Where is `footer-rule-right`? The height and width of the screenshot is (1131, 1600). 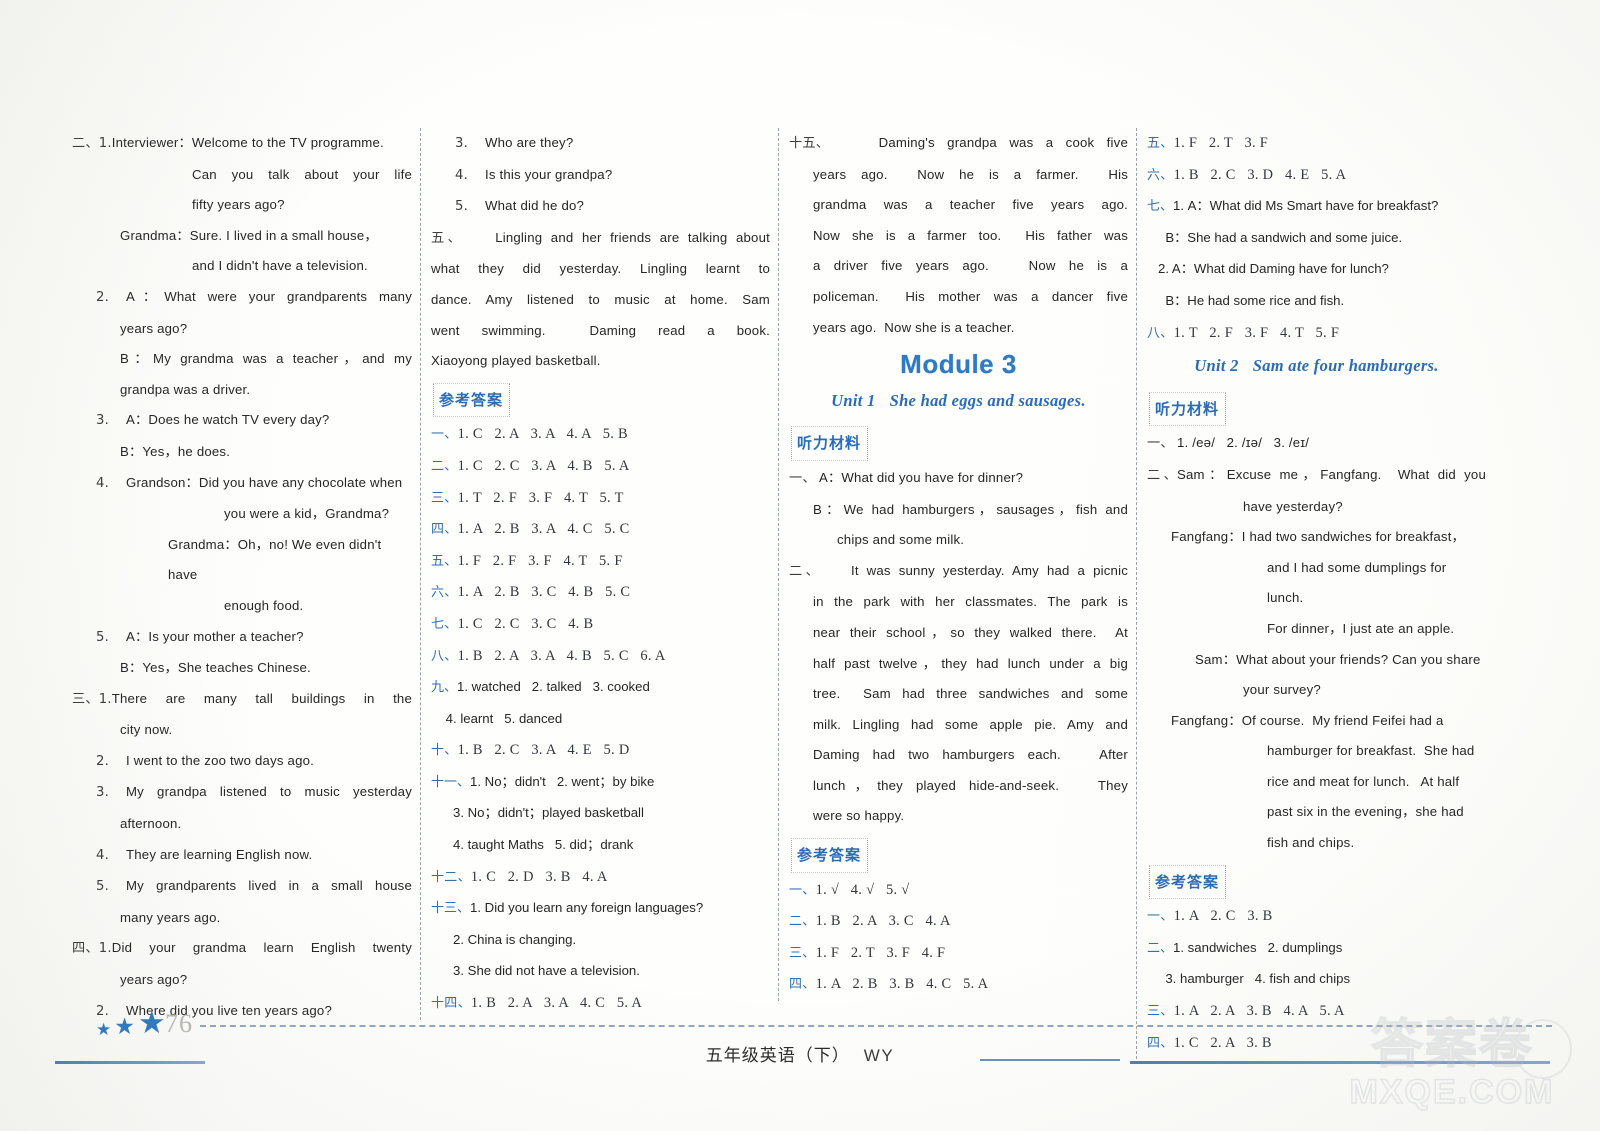 footer-rule-right is located at coordinates (1340, 1062).